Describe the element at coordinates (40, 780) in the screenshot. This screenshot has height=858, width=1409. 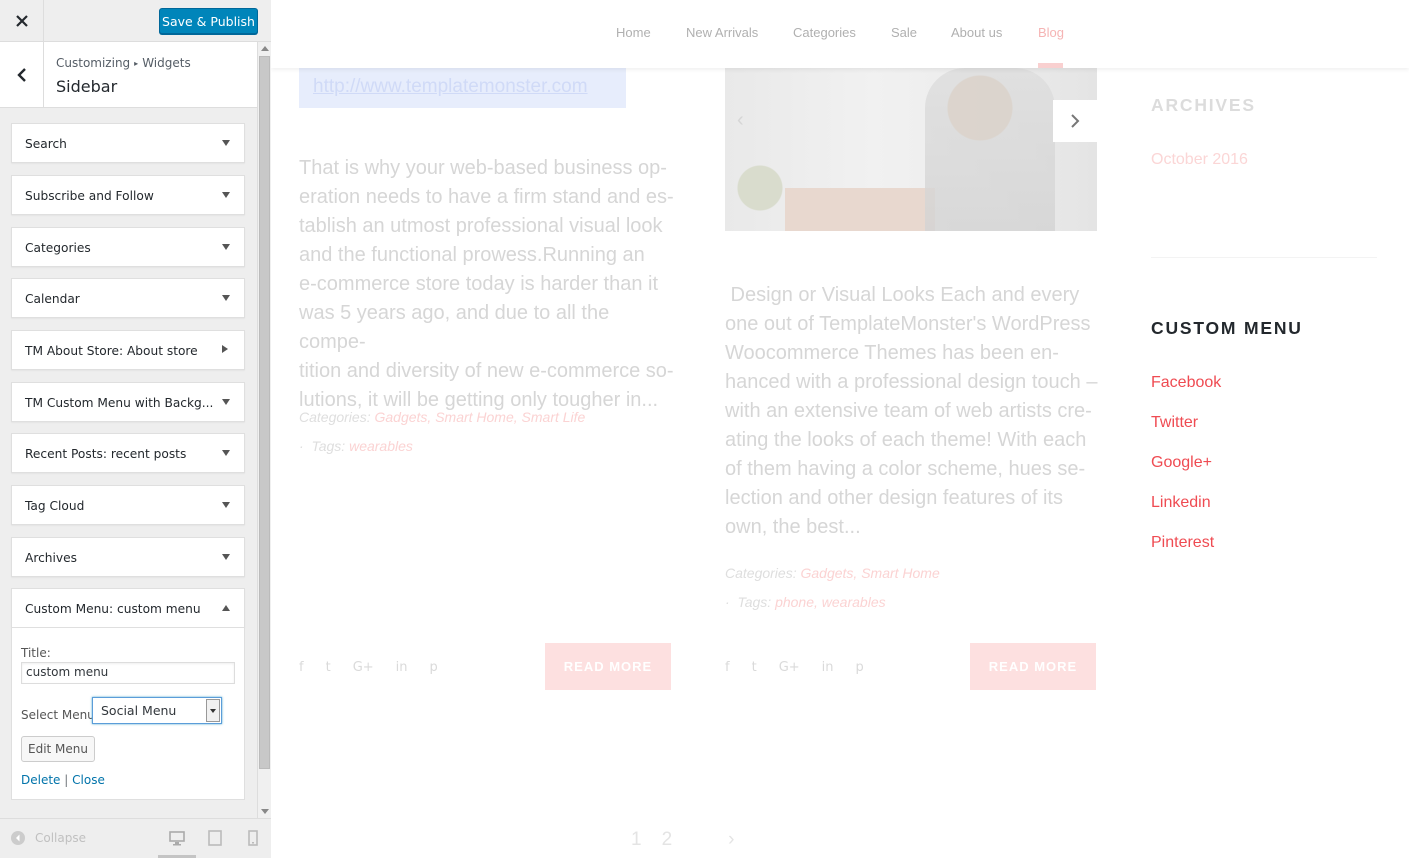
I see `delete-link: Delete` at that location.